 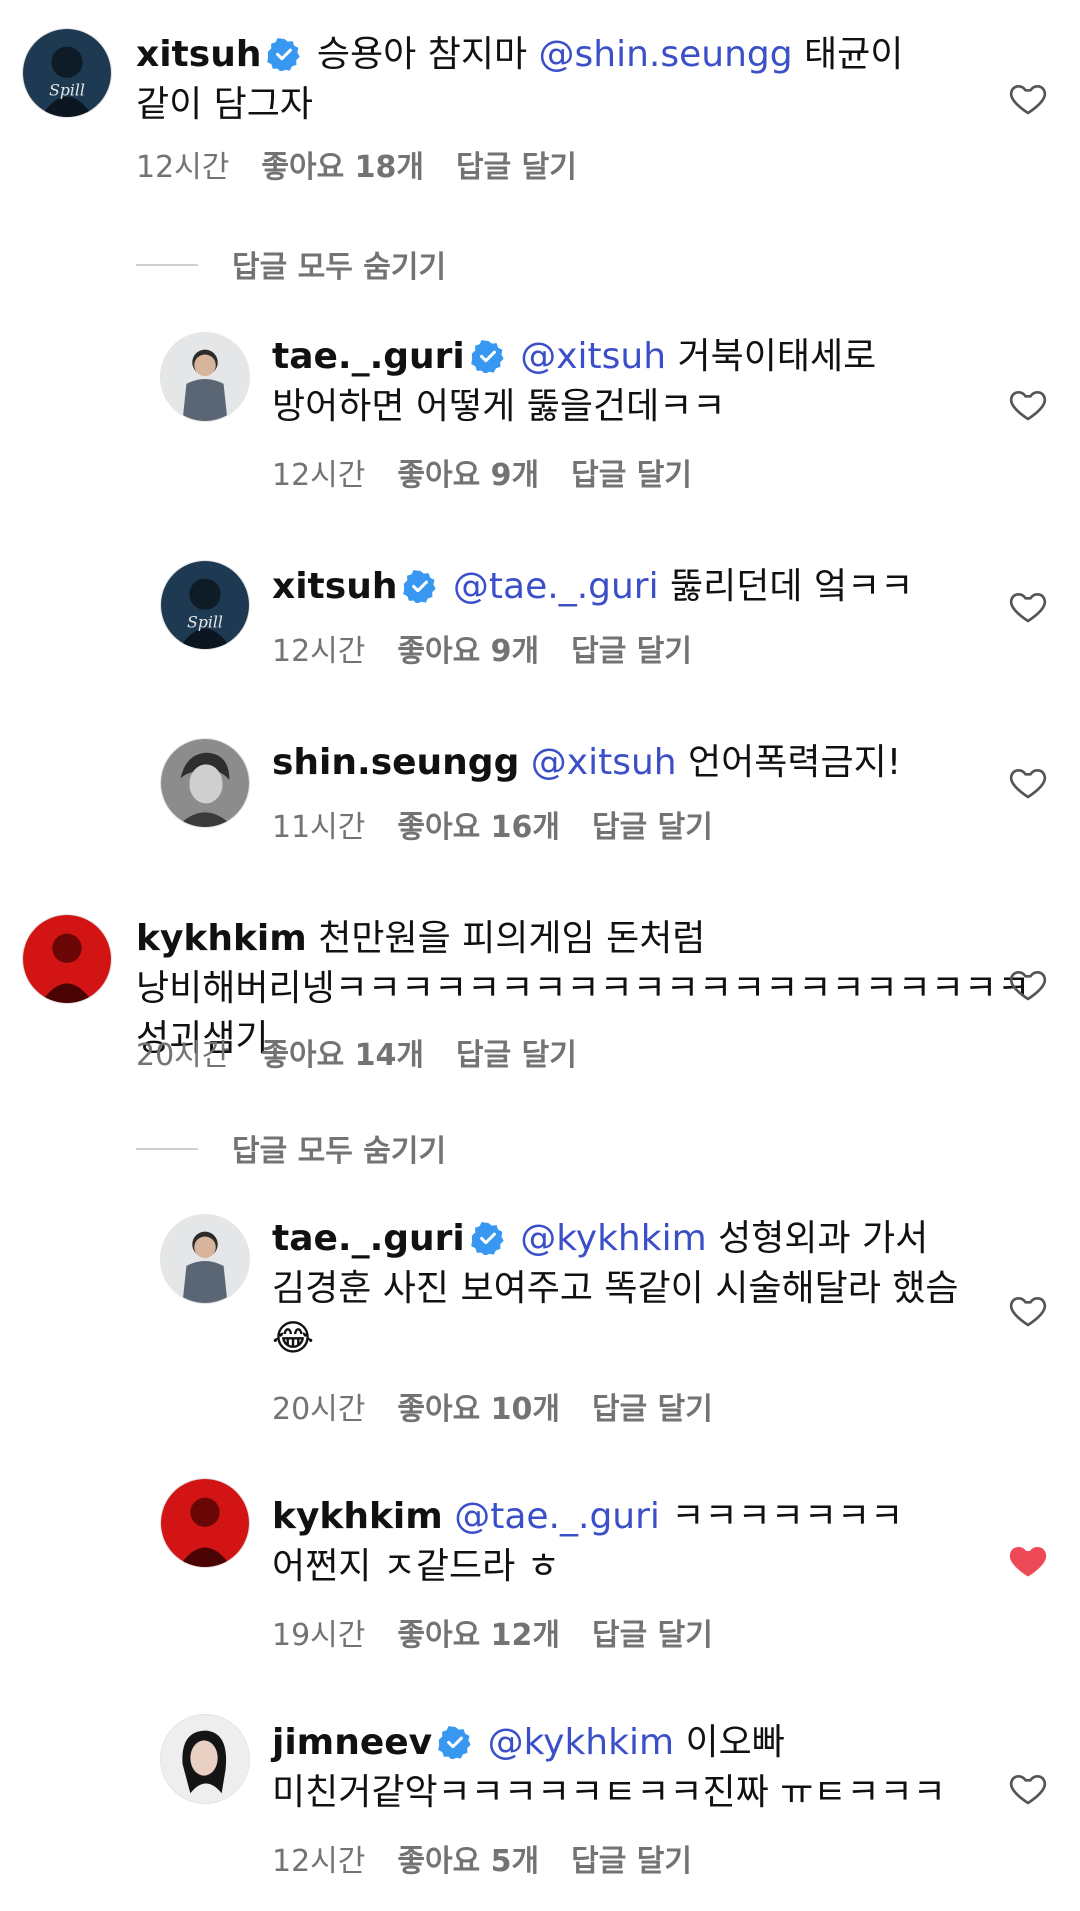 I want to click on comment-meta: 12시간 좋아요 5개 답글 달기, so click(x=498, y=1858).